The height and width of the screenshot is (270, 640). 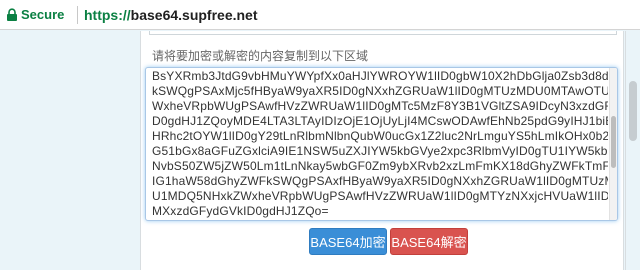 What do you see at coordinates (633, 111) in the screenshot?
I see `page-scroll-thumb` at bounding box center [633, 111].